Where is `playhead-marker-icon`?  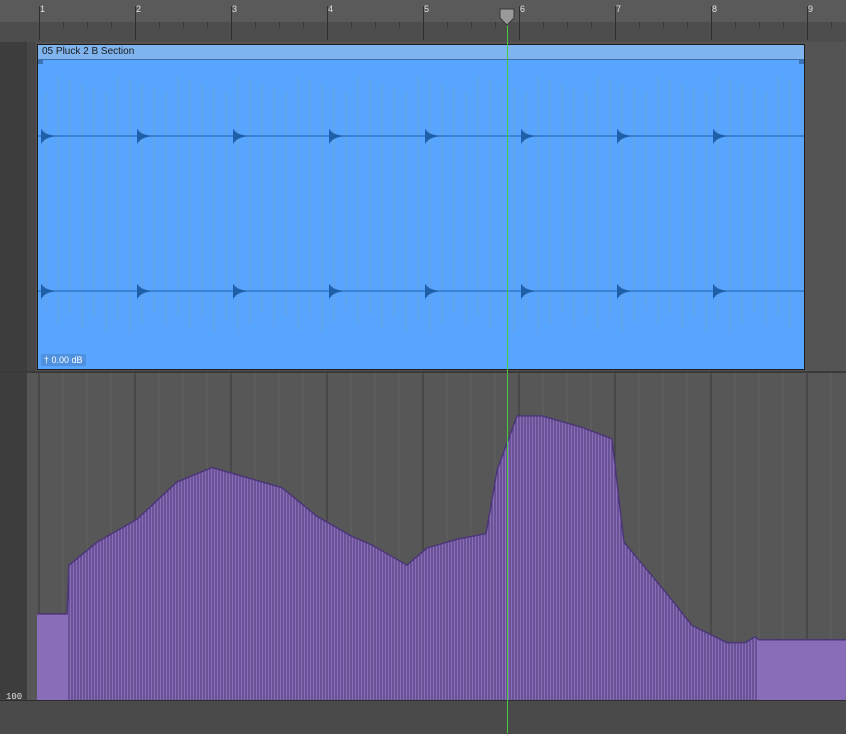
playhead-marker-icon is located at coordinates (507, 17).